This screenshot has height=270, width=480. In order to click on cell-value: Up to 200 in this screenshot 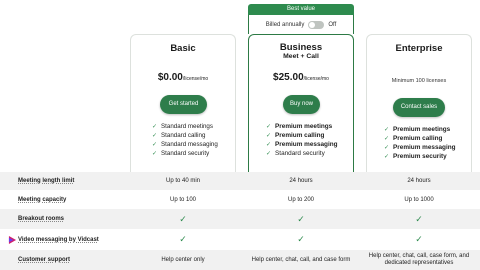, I will do `click(301, 199)`.